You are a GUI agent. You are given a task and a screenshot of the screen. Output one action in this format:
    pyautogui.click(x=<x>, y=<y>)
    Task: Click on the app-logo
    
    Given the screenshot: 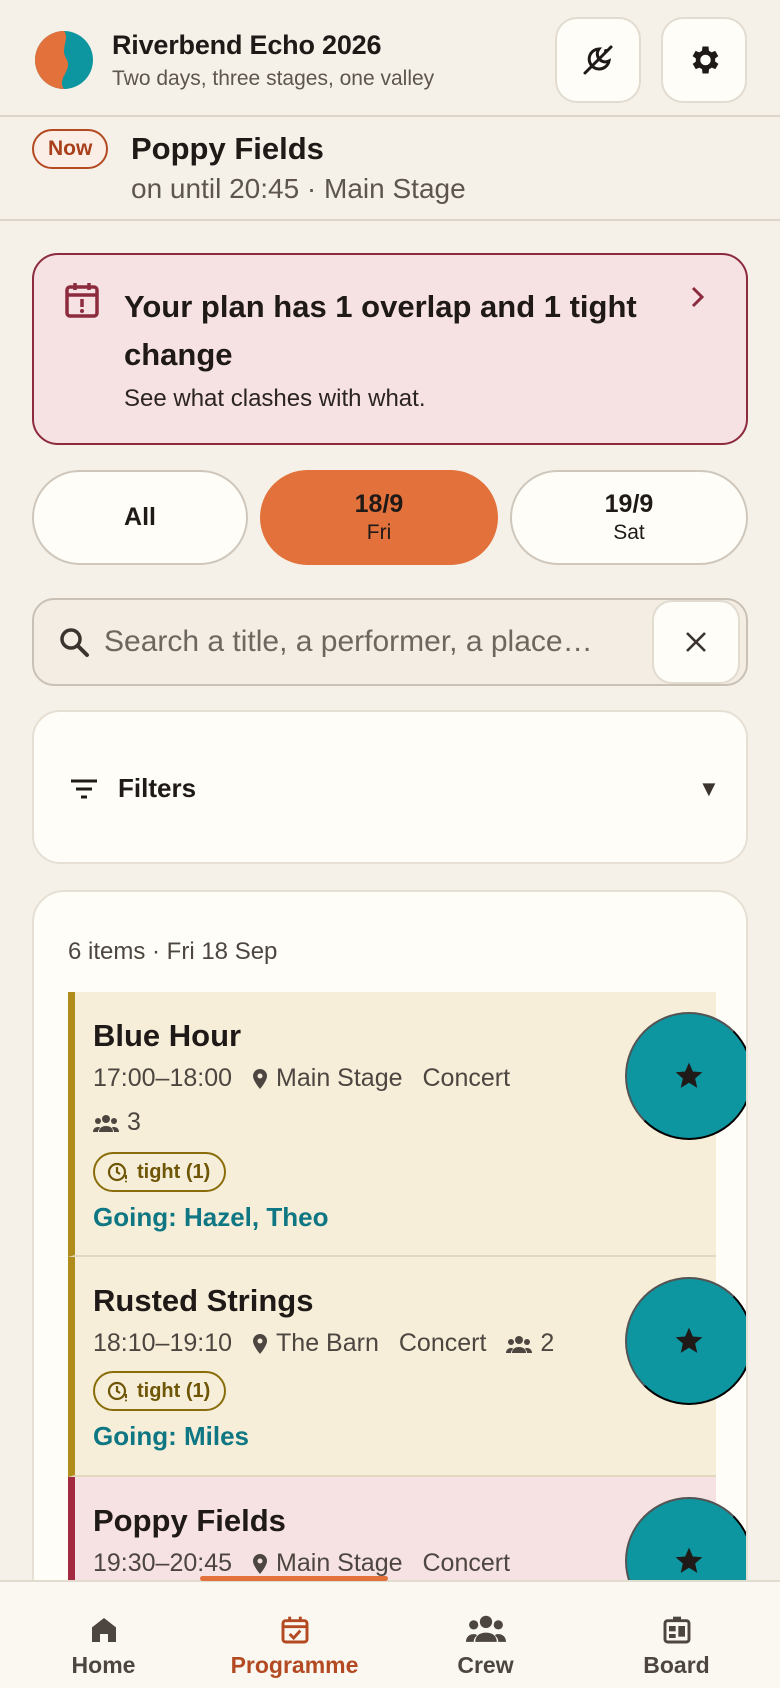 What is the action you would take?
    pyautogui.click(x=64, y=60)
    